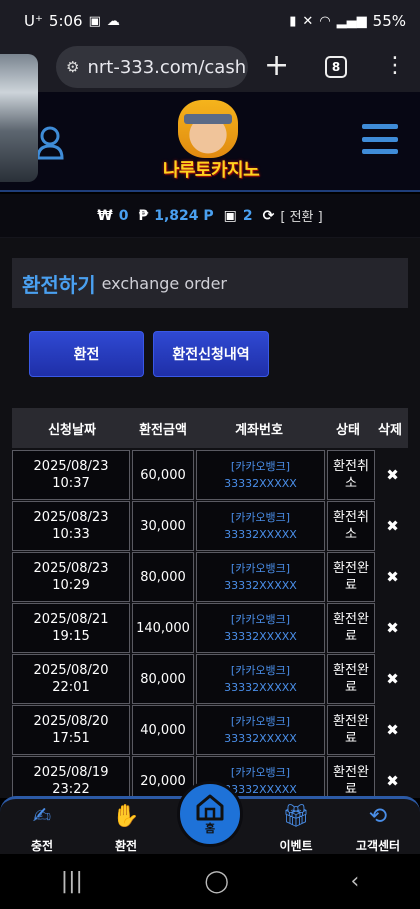 Image resolution: width=420 pixels, height=909 pixels. What do you see at coordinates (71, 777) in the screenshot?
I see `date-cell: 2025/08/19 23:22` at bounding box center [71, 777].